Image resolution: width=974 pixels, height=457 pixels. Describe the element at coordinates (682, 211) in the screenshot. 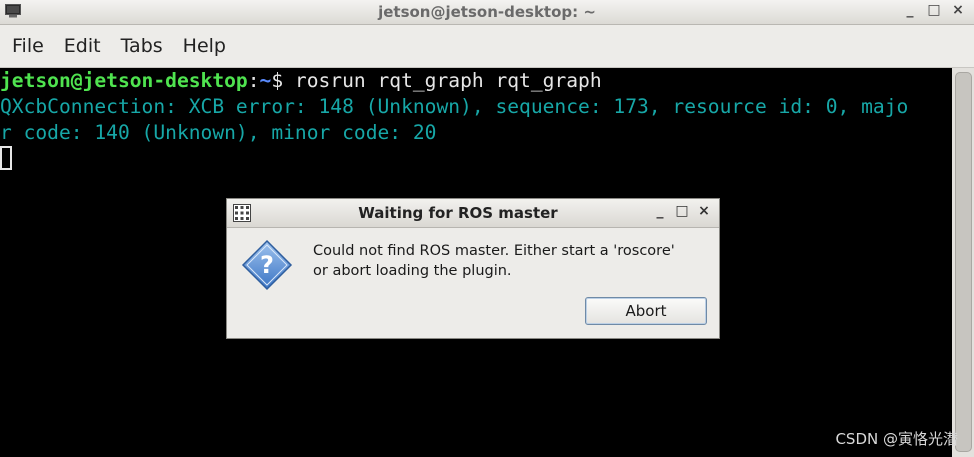

I see `dialog-maximize-button: □` at that location.